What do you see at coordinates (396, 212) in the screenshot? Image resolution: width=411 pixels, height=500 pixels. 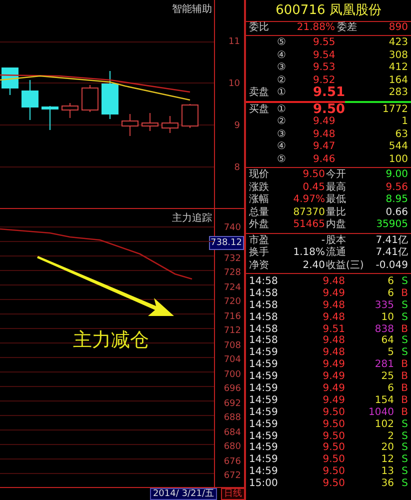 I see `stat-value: 0.66` at bounding box center [396, 212].